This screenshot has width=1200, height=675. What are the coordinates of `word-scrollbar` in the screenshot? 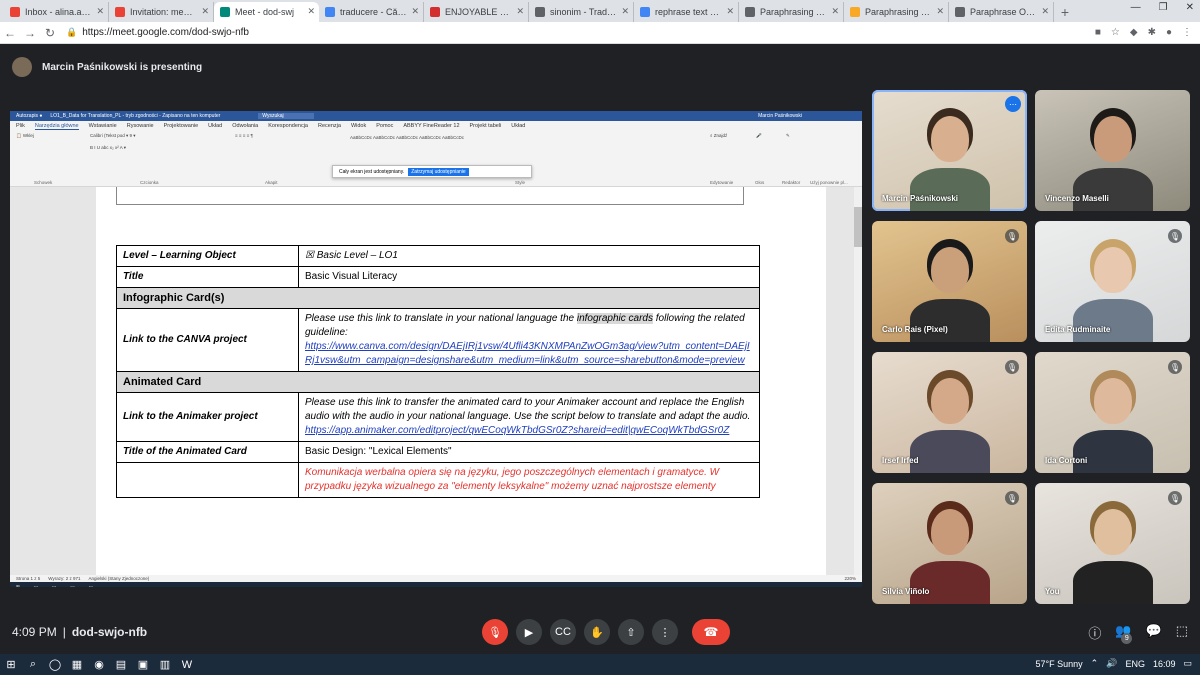 It's located at (858, 381).